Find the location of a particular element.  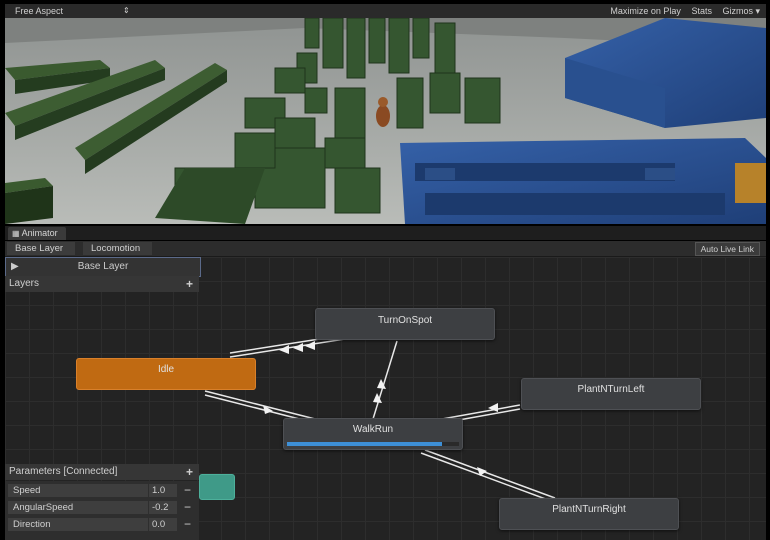

animator-tab-label: Animator is located at coordinates (39, 233).